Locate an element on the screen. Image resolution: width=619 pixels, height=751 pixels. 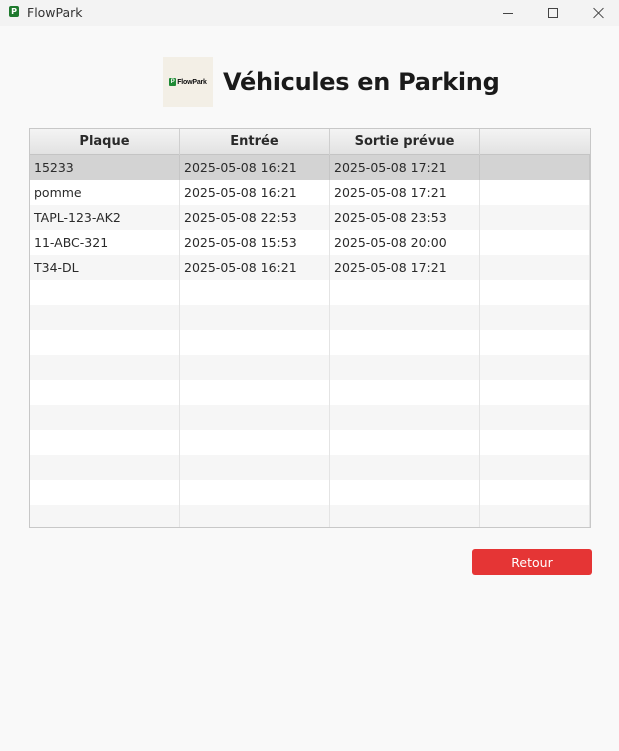
table-row: 15233 2025-05-08 16:21 2025-05-08 17:21 is located at coordinates (310, 167).